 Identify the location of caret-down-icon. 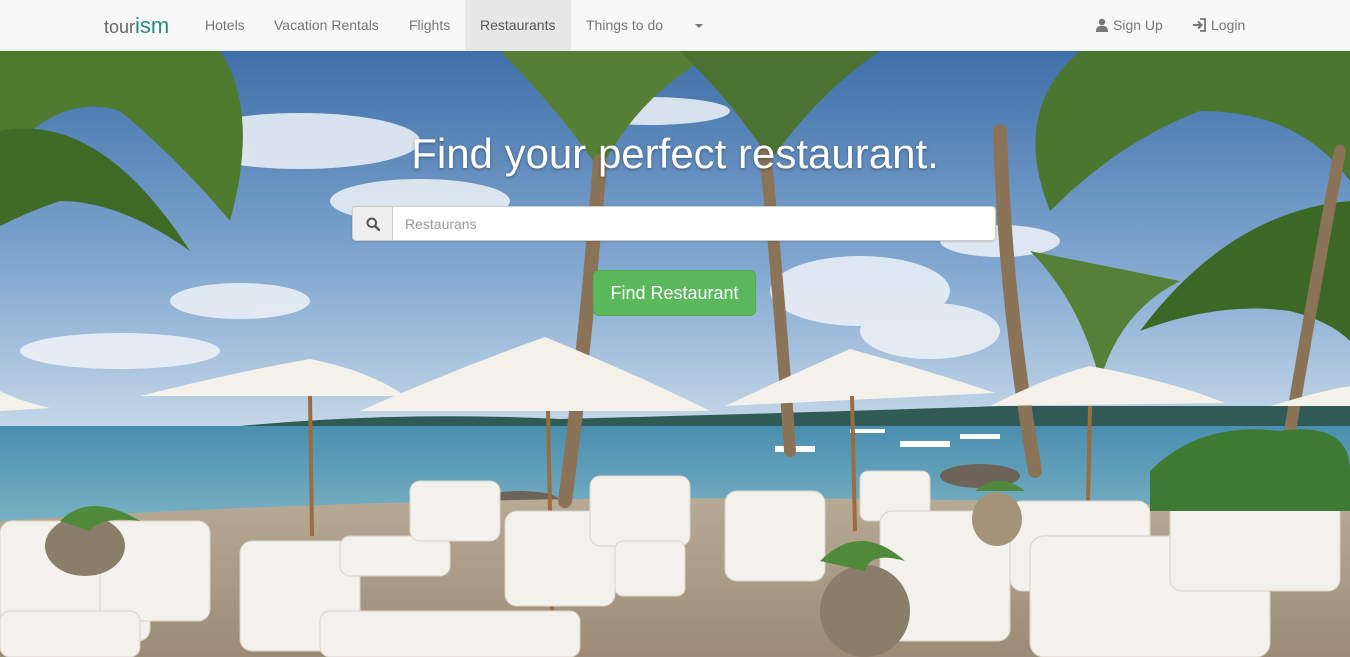
(699, 26).